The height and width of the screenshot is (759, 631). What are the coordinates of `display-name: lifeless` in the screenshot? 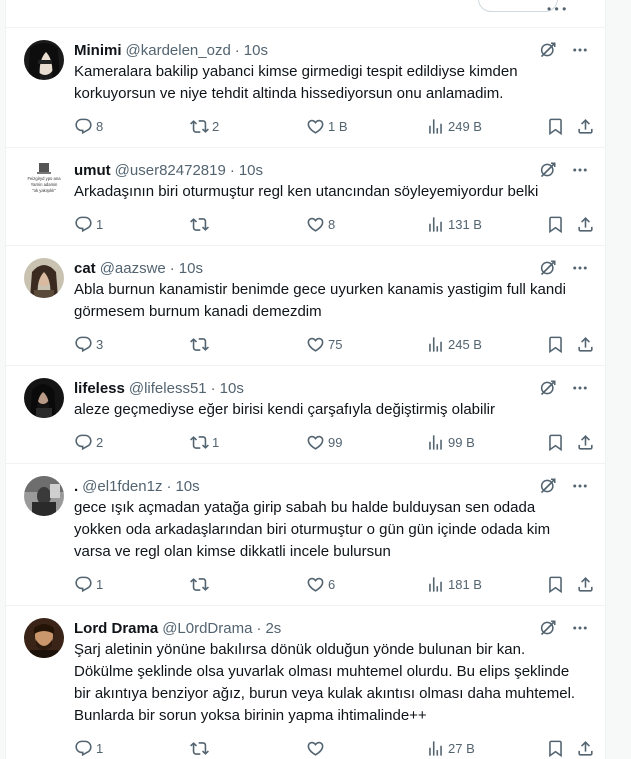 It's located at (99, 388).